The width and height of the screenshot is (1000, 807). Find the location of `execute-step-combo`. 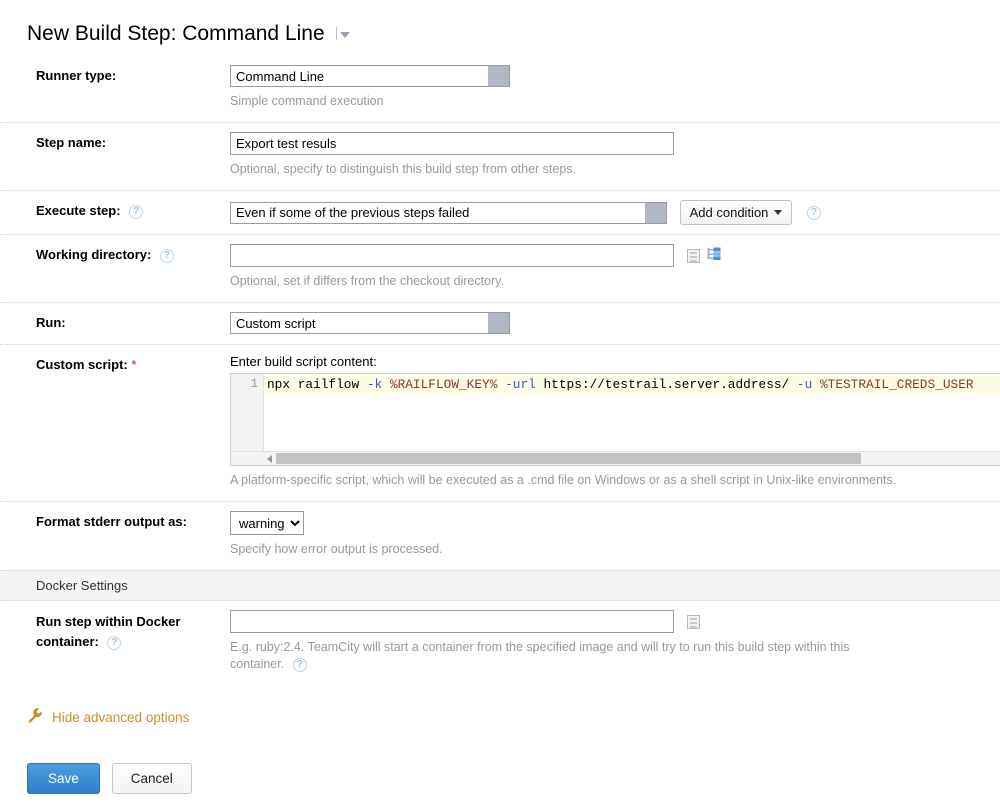

execute-step-combo is located at coordinates (448, 212).